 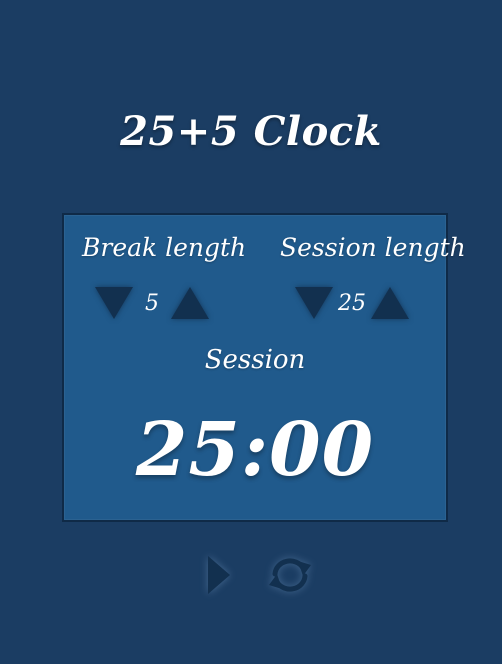 I want to click on session-increment-button, so click(x=390, y=303).